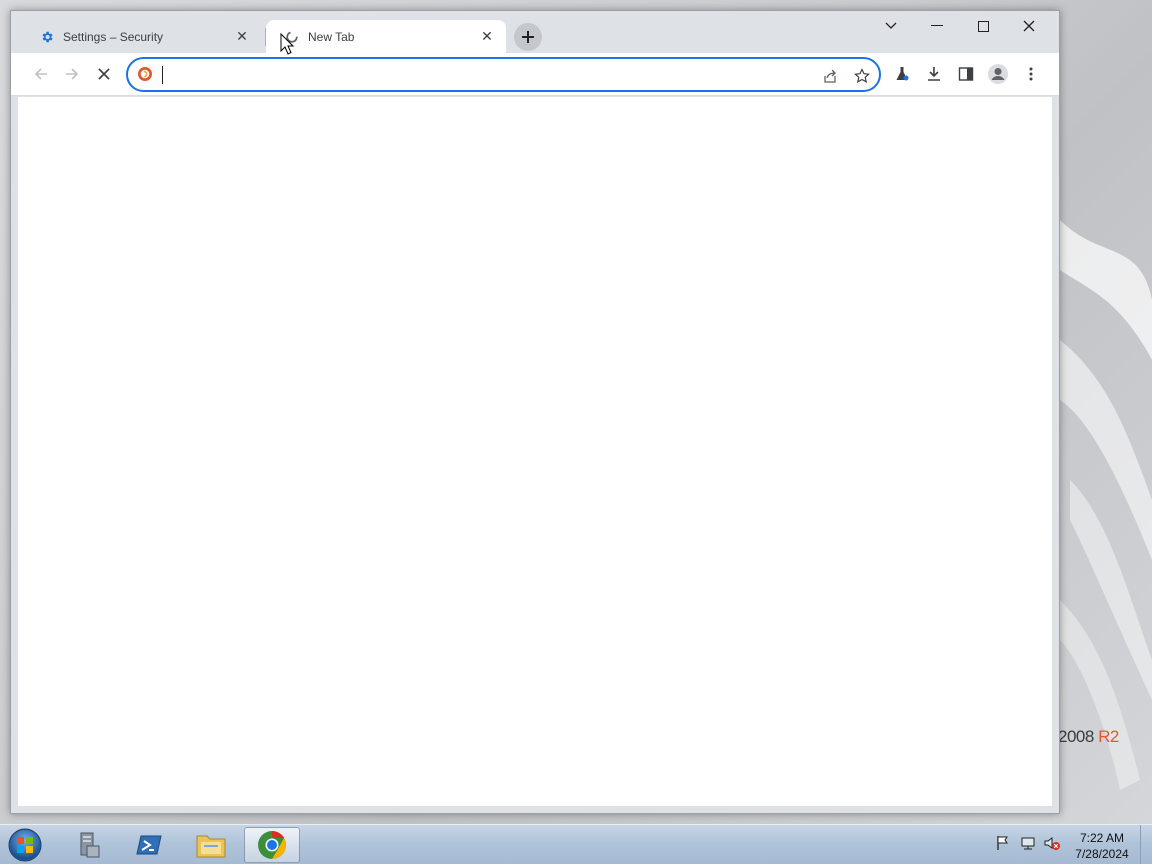  I want to click on chrome-icon, so click(272, 845).